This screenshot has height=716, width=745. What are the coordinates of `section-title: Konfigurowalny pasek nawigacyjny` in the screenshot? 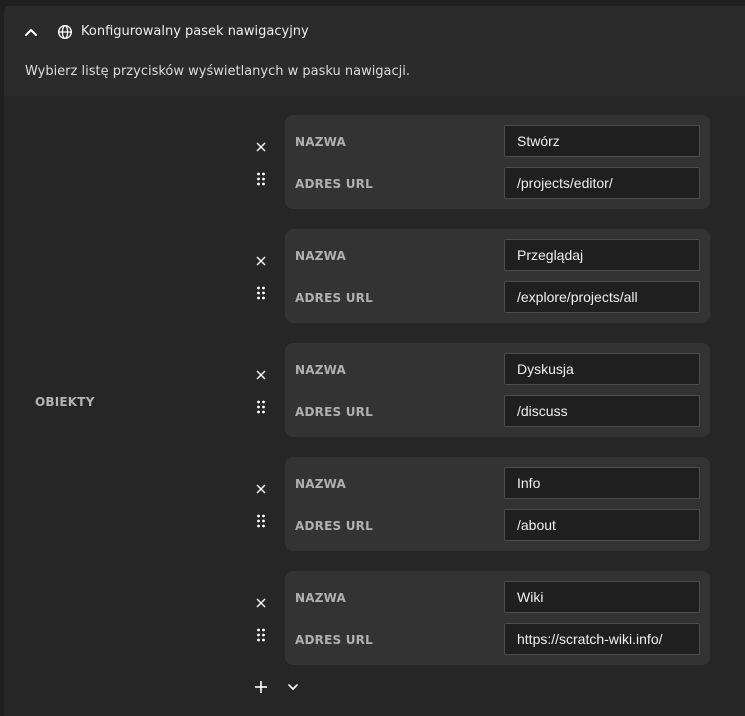 It's located at (195, 31).